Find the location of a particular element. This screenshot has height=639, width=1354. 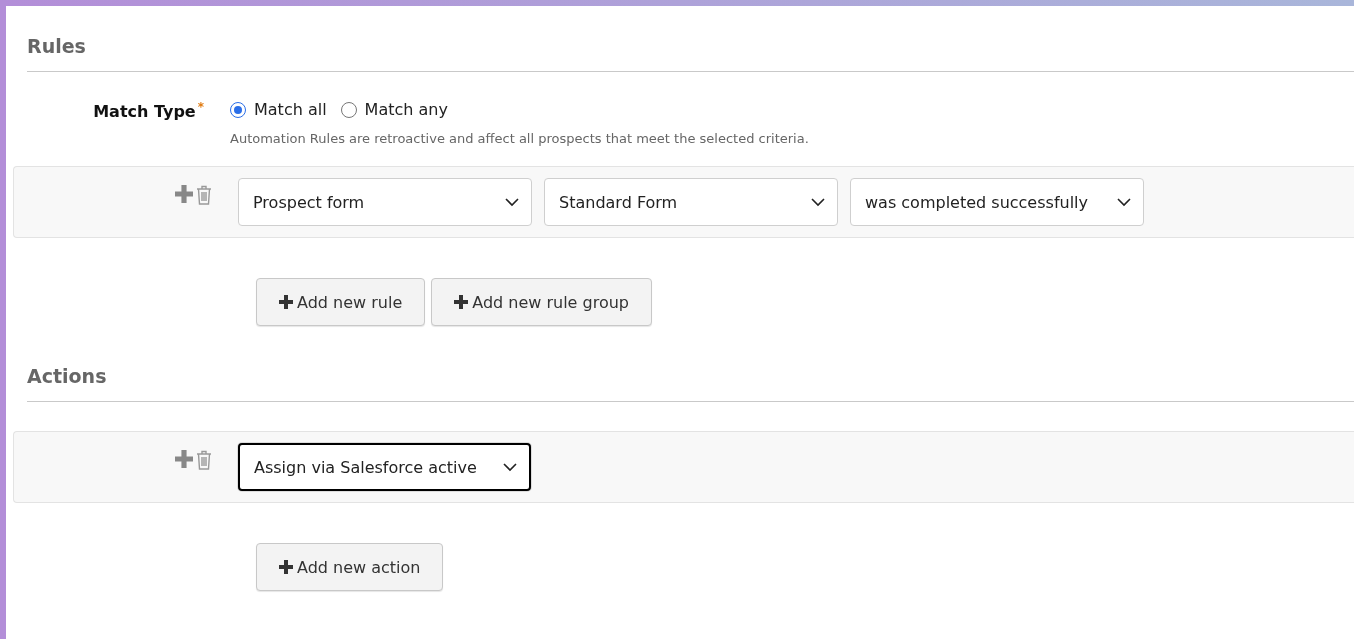

dropdown: Prospect form is located at coordinates (385, 202).